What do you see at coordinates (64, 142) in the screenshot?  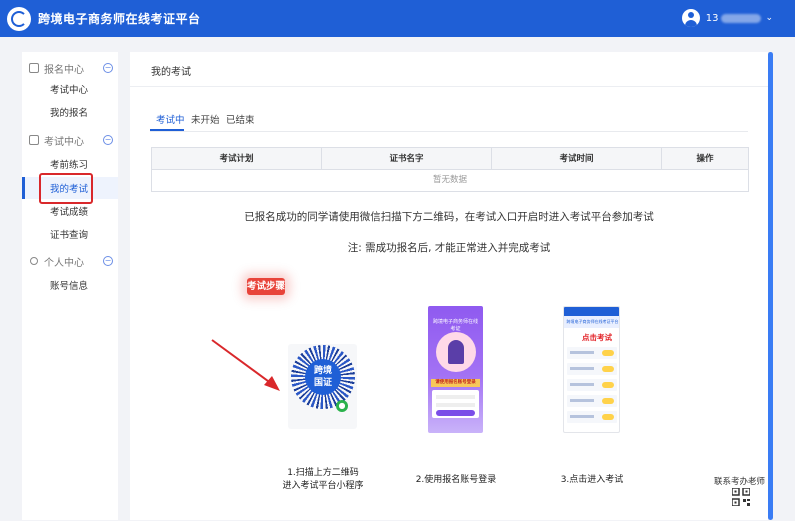 I see `sidebar-section-label: 考试中心` at bounding box center [64, 142].